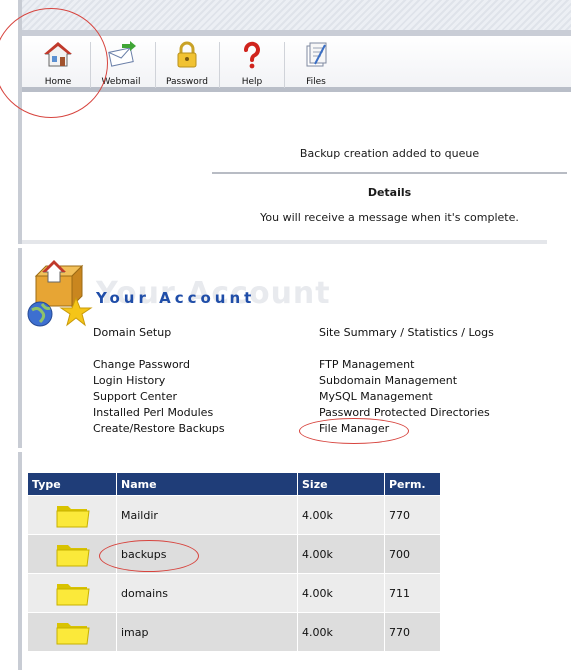 Image resolution: width=571 pixels, height=670 pixels. Describe the element at coordinates (234, 554) in the screenshot. I see `table-row: backups 4.00k 700` at that location.